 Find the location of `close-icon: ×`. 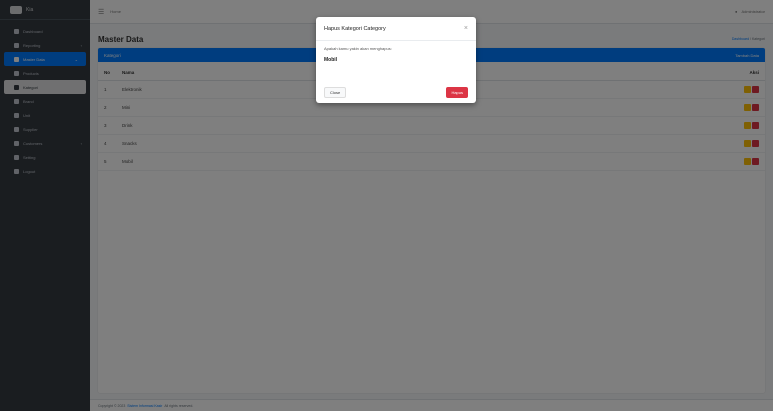

close-icon: × is located at coordinates (466, 28).